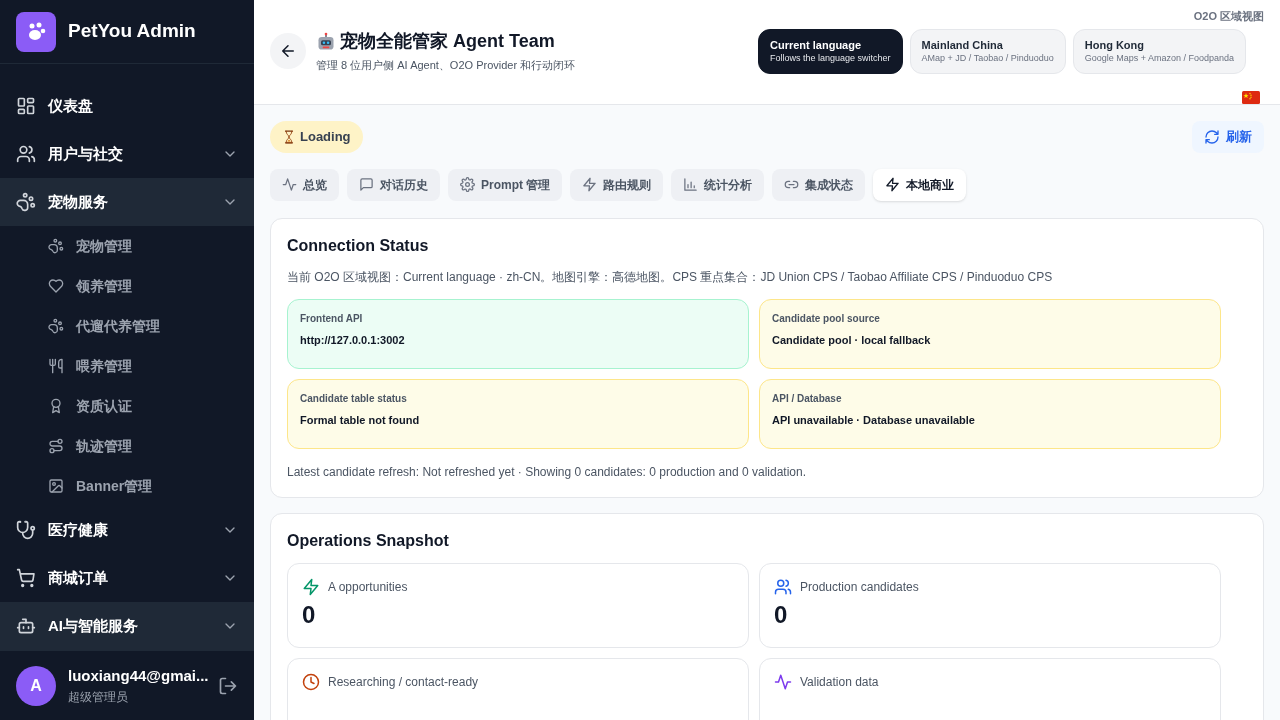 The height and width of the screenshot is (720, 1280). What do you see at coordinates (368, 587) in the screenshot?
I see `stat-label: A opportunities` at bounding box center [368, 587].